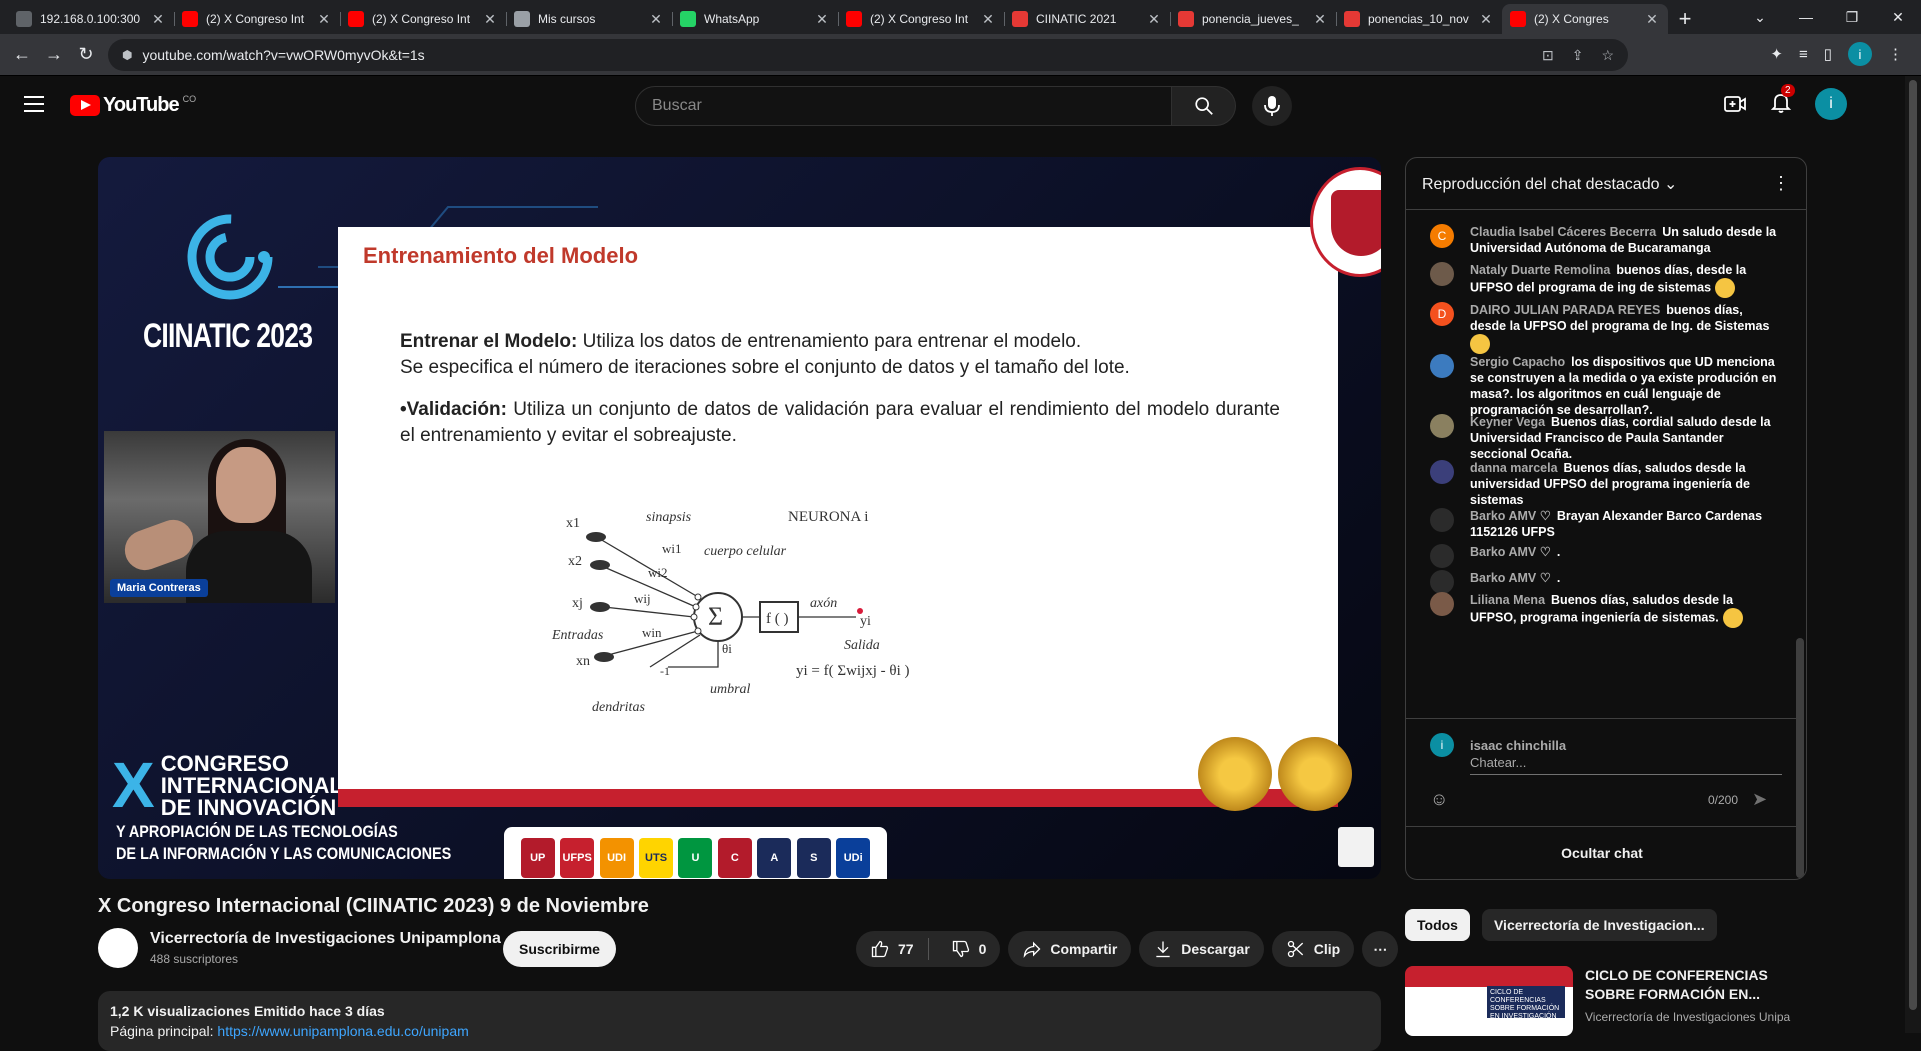 Image resolution: width=1921 pixels, height=1051 pixels. I want to click on bookmark-star-icon: ☆, so click(1607, 55).